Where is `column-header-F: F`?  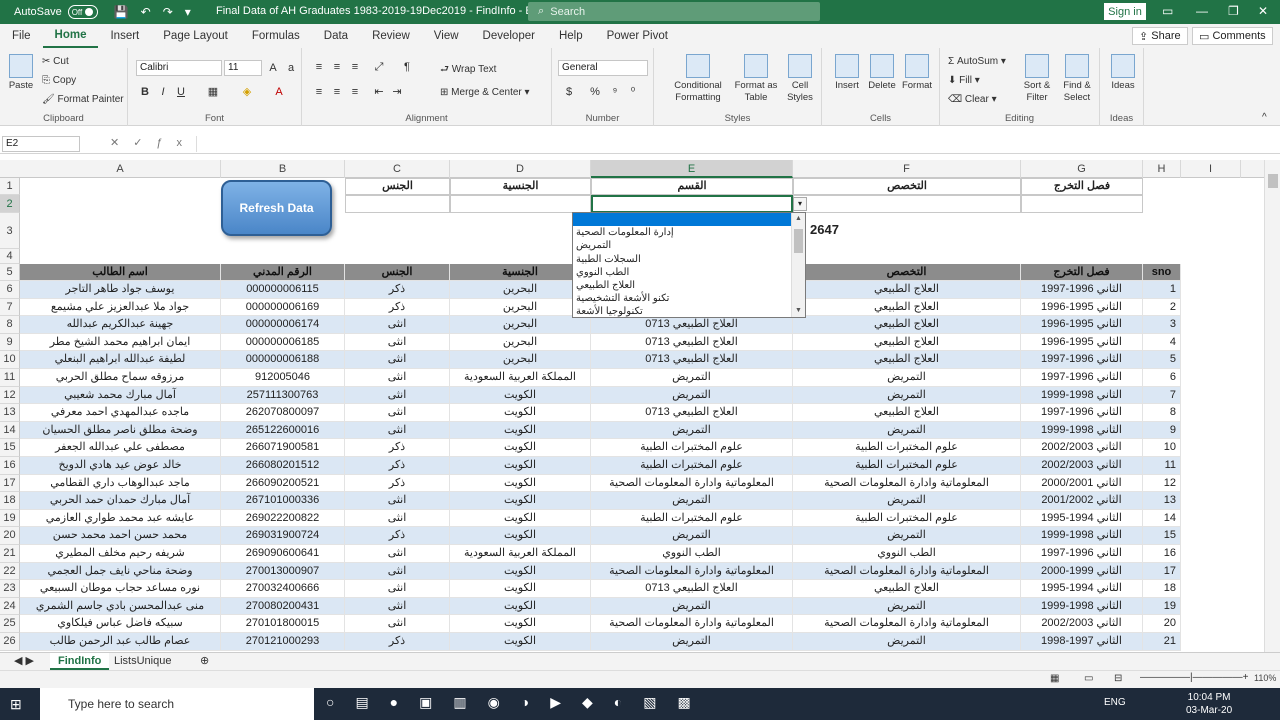 column-header-F: F is located at coordinates (907, 169).